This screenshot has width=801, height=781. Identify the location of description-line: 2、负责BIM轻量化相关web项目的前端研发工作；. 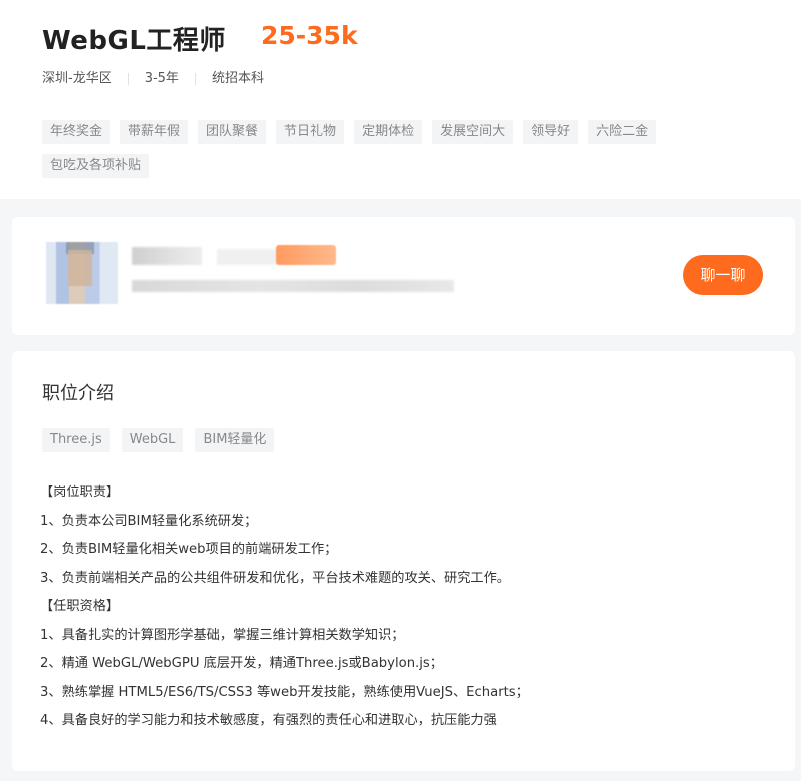
(189, 549).